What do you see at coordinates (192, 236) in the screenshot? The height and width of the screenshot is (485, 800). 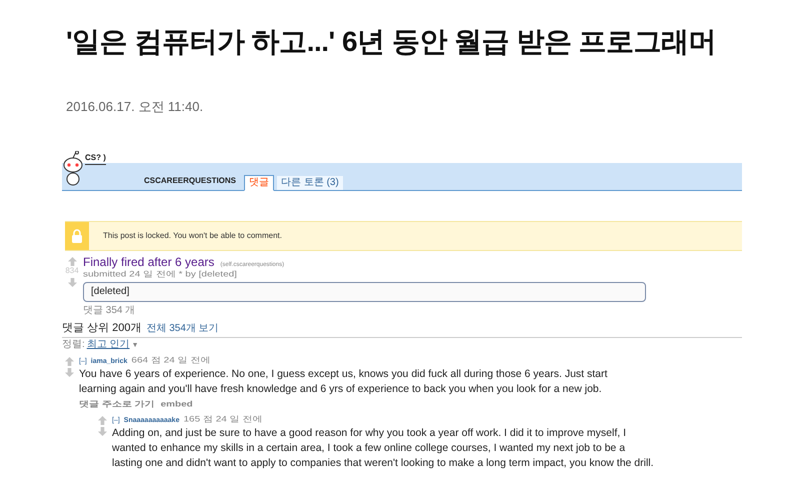 I see `notice-text: This post is locked. You won't be able to comment.` at bounding box center [192, 236].